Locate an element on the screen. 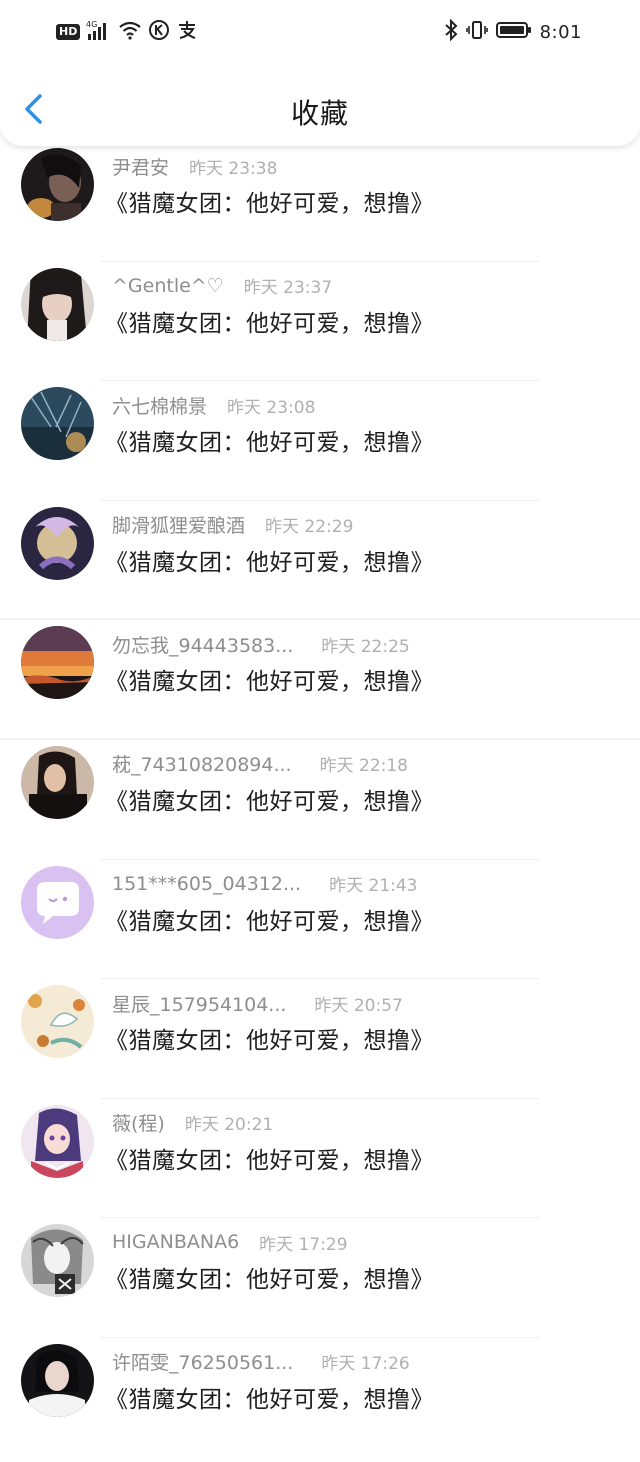 Image resolution: width=640 pixels, height=1462 pixels. network-type-label: 4G is located at coordinates (91, 24).